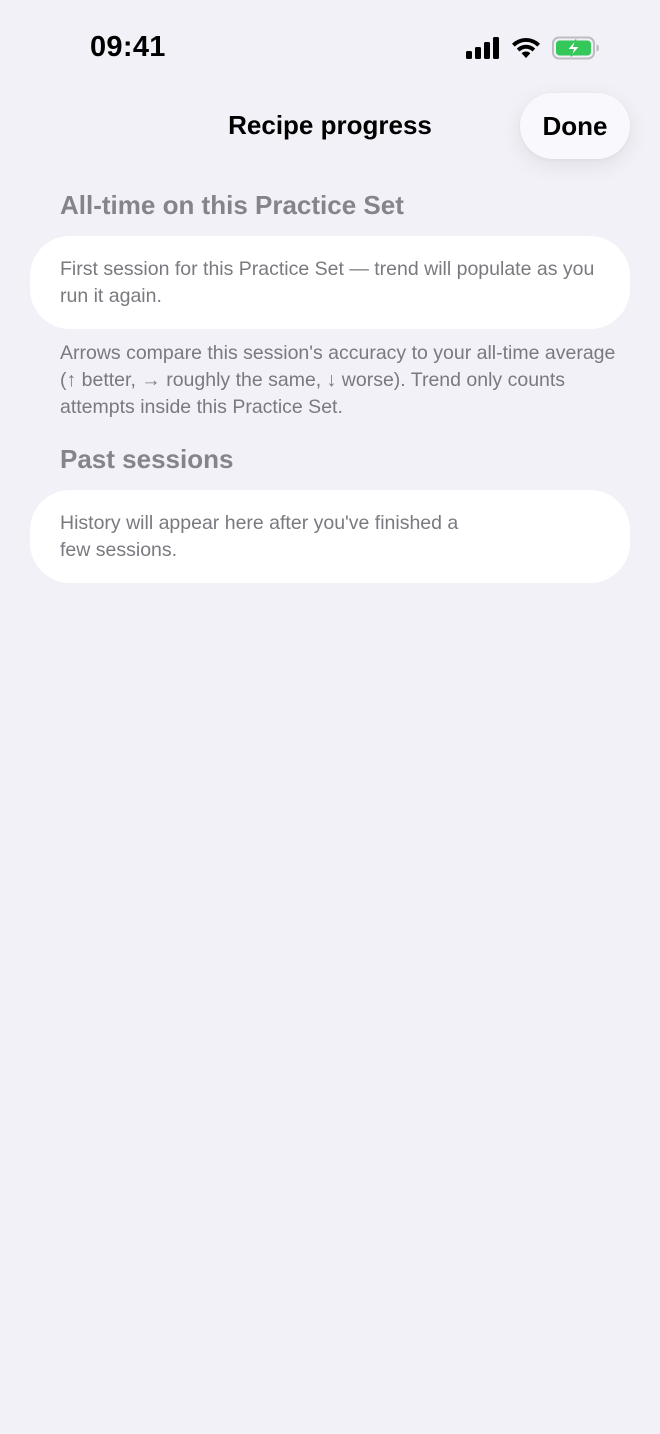  I want to click on section-header-all-time: All-time on this Practice Set, so click(232, 205).